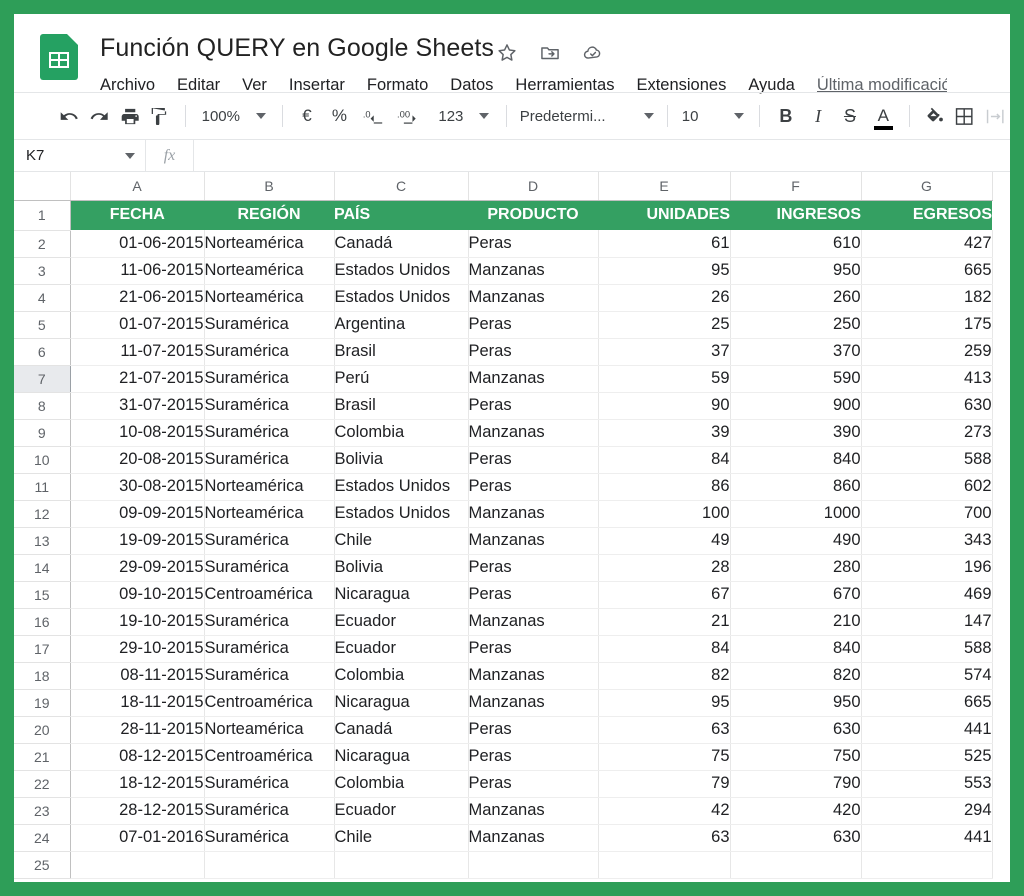  I want to click on cell-B19: Centroamérica, so click(269, 703).